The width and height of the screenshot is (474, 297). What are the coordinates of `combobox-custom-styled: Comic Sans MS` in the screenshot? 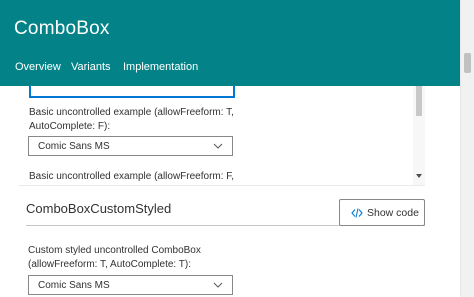 It's located at (130, 285).